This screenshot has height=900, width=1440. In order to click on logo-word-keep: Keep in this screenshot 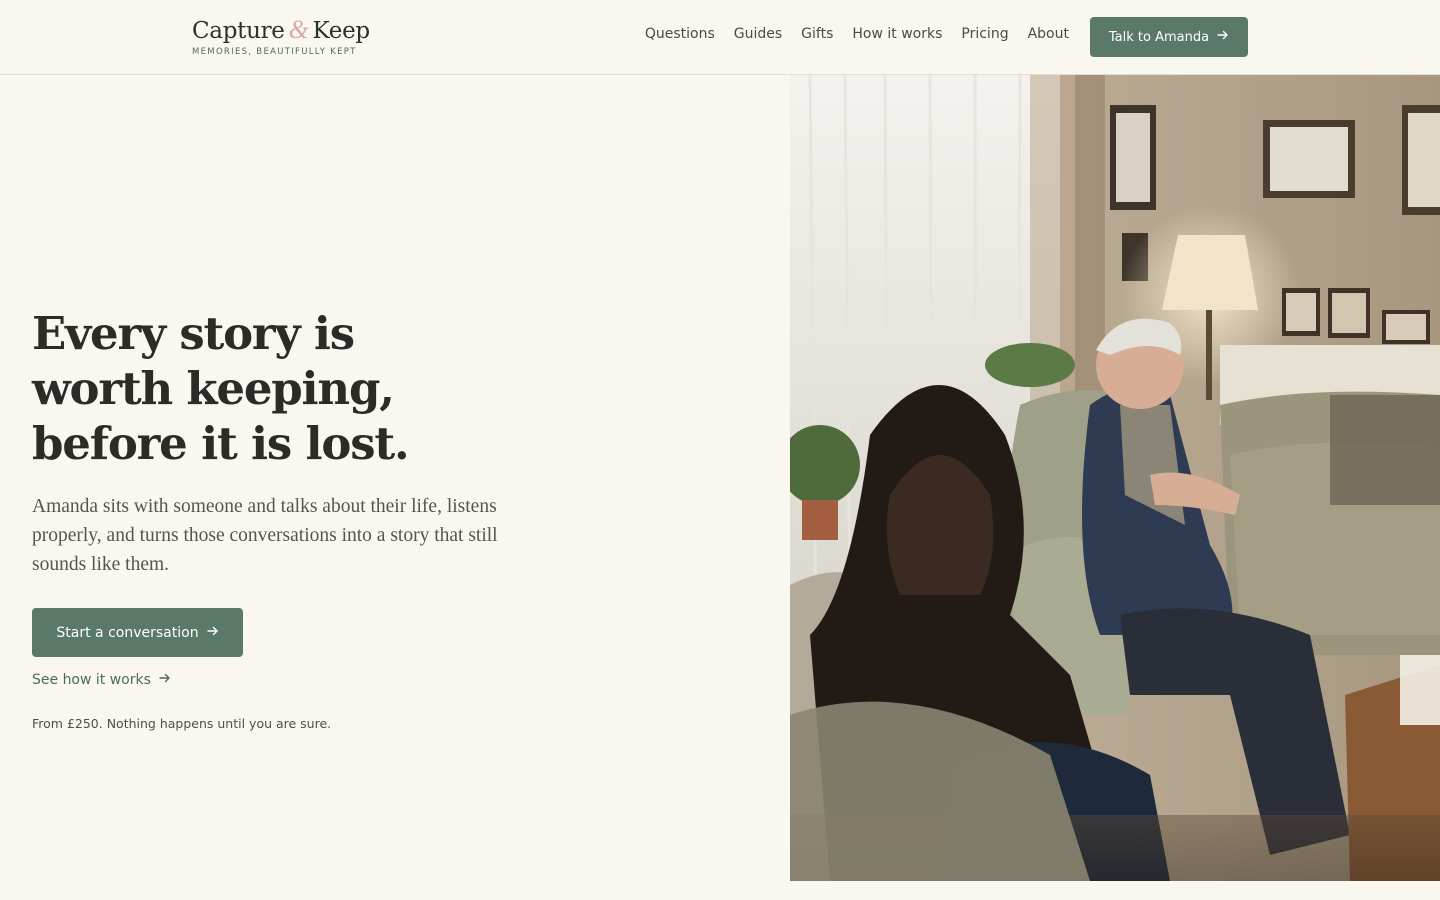, I will do `click(341, 31)`.